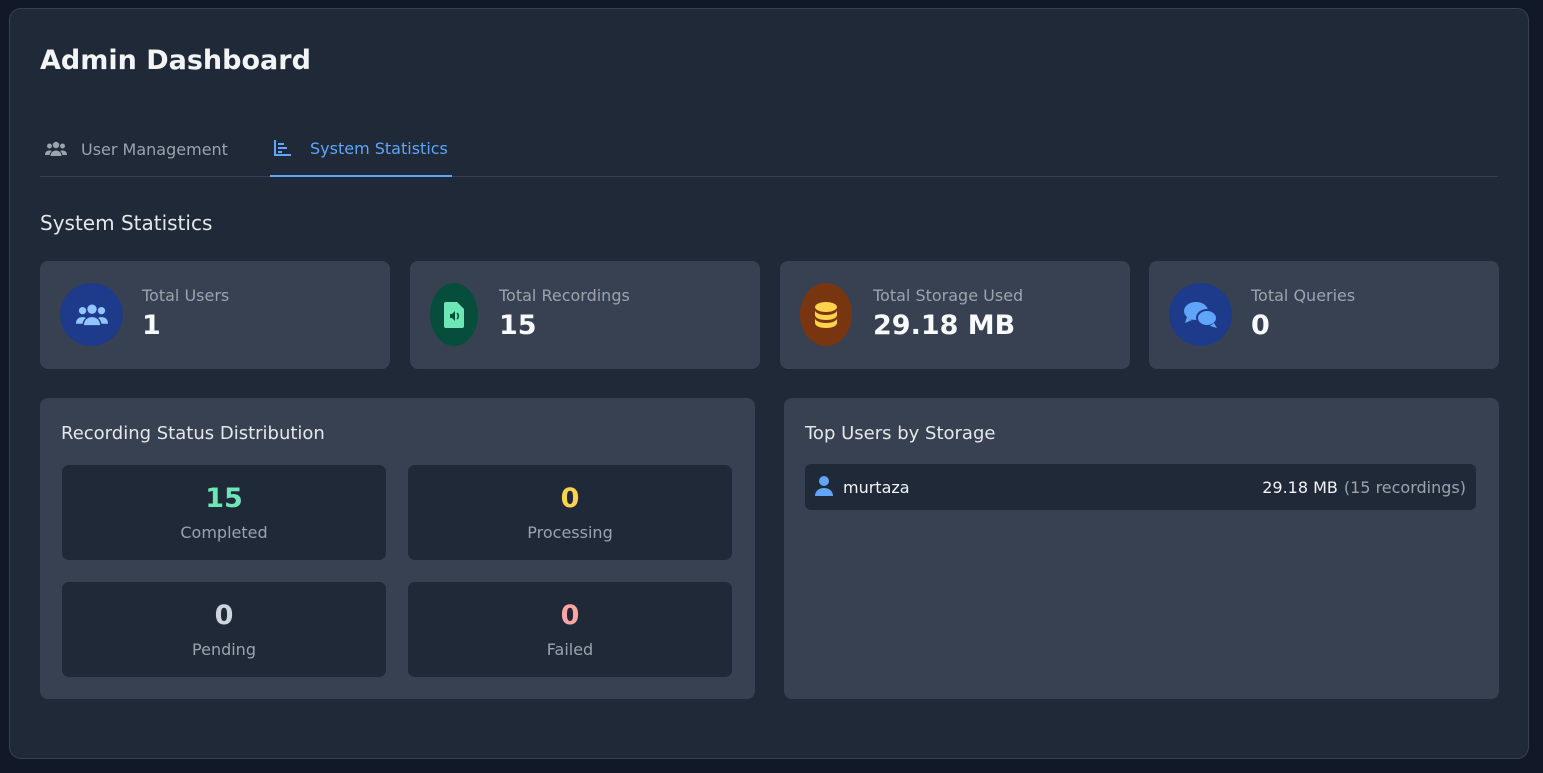 This screenshot has height=773, width=1543. Describe the element at coordinates (564, 295) in the screenshot. I see `stat-label: Total Recordings` at that location.